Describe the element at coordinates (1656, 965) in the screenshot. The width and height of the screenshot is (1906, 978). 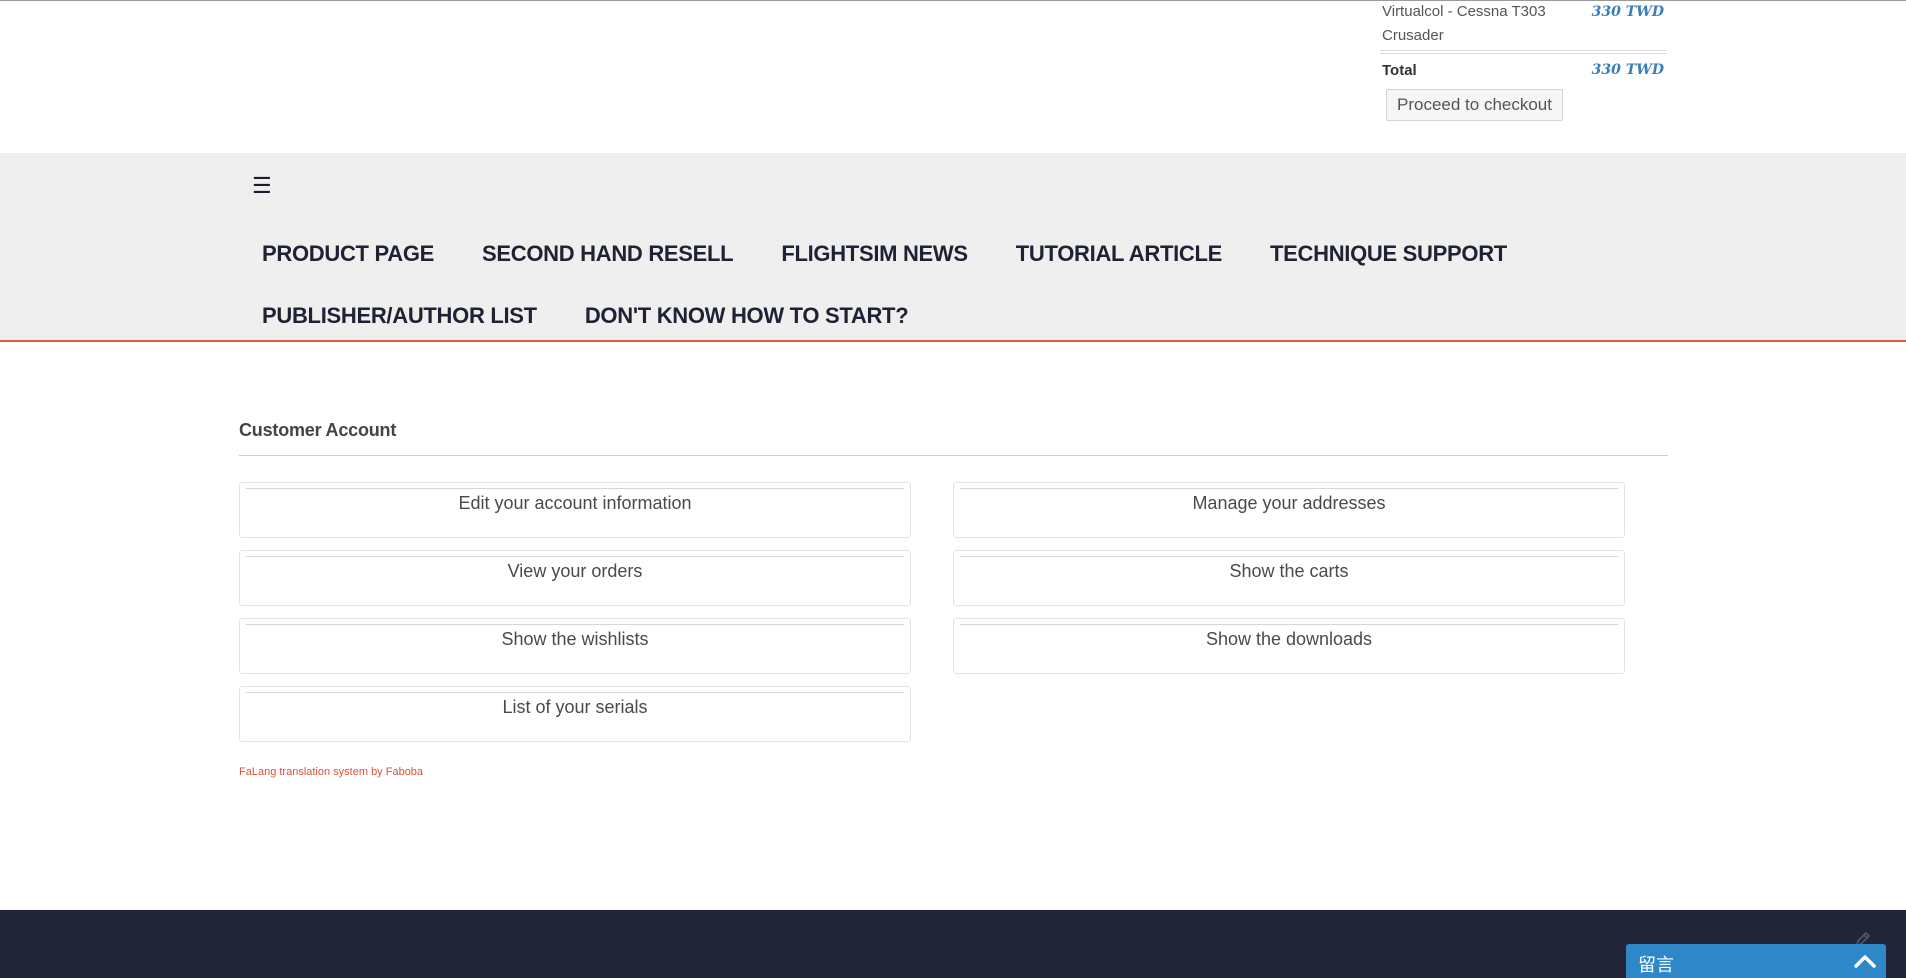
I see `chat-label: 留言` at that location.